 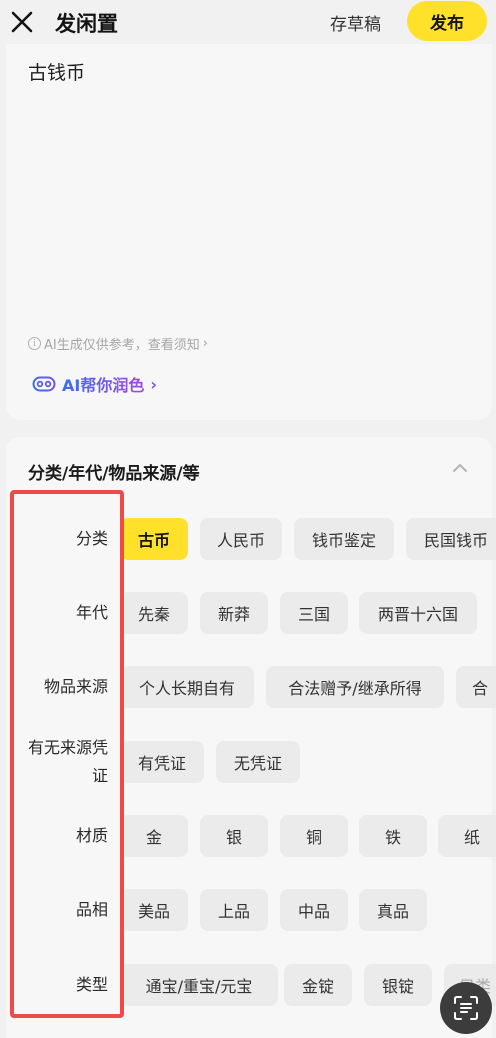 I want to click on chip-option: 钱币鉴定, so click(x=344, y=539).